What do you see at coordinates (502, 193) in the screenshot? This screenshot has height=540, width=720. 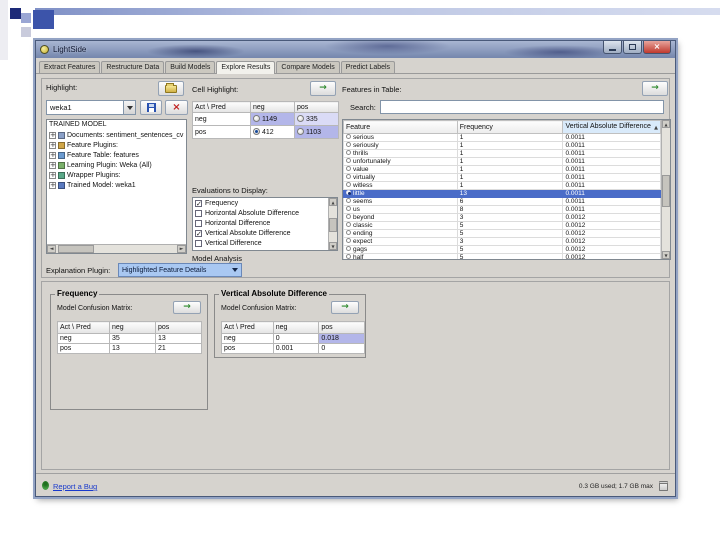 I see `feature-row-little: little 13 0.0011` at bounding box center [502, 193].